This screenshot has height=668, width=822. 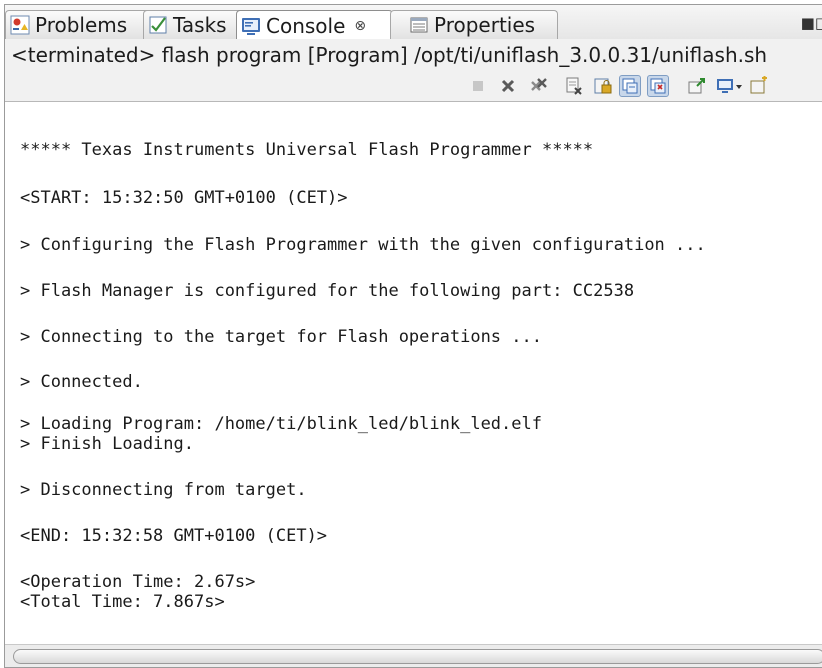 What do you see at coordinates (811, 23) in the screenshot?
I see `minimize-icon: ■□` at bounding box center [811, 23].